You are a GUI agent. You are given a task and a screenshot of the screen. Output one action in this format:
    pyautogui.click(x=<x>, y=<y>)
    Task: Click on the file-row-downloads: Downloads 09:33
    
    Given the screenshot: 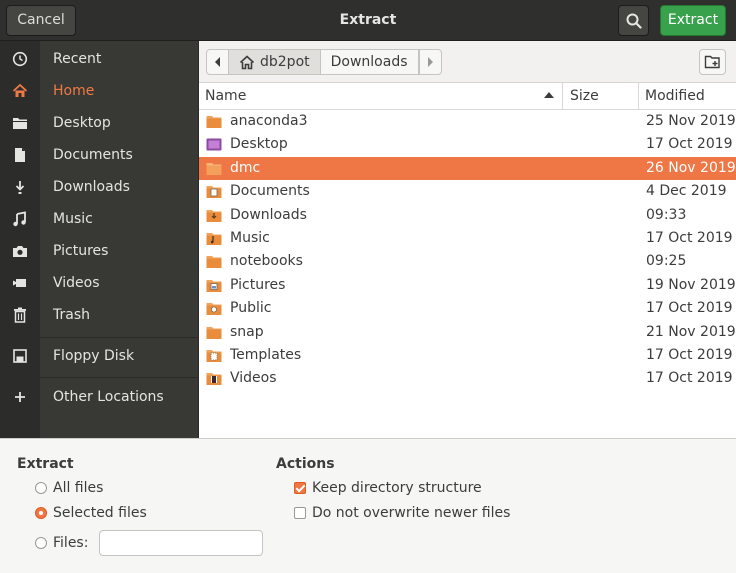 What is the action you would take?
    pyautogui.click(x=467, y=215)
    